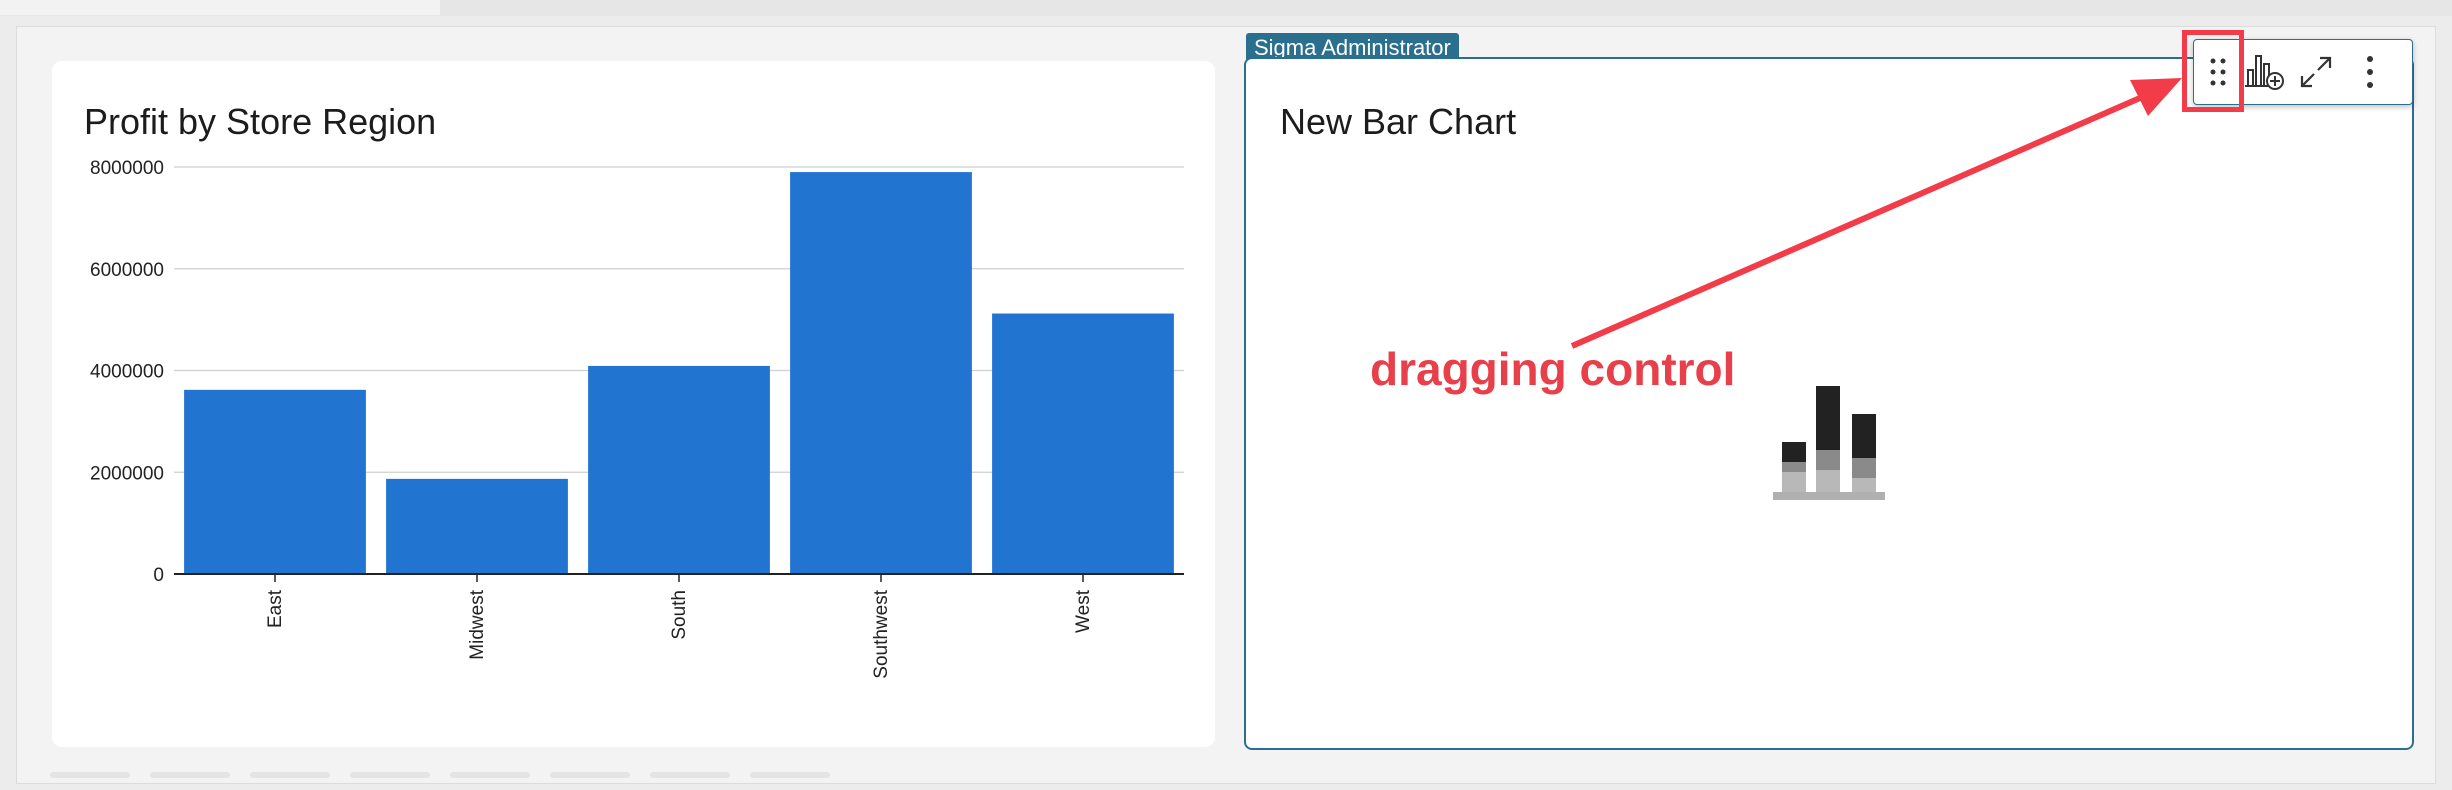 The image size is (2452, 790). Describe the element at coordinates (1553, 369) in the screenshot. I see `annotation-label: dragging control` at that location.